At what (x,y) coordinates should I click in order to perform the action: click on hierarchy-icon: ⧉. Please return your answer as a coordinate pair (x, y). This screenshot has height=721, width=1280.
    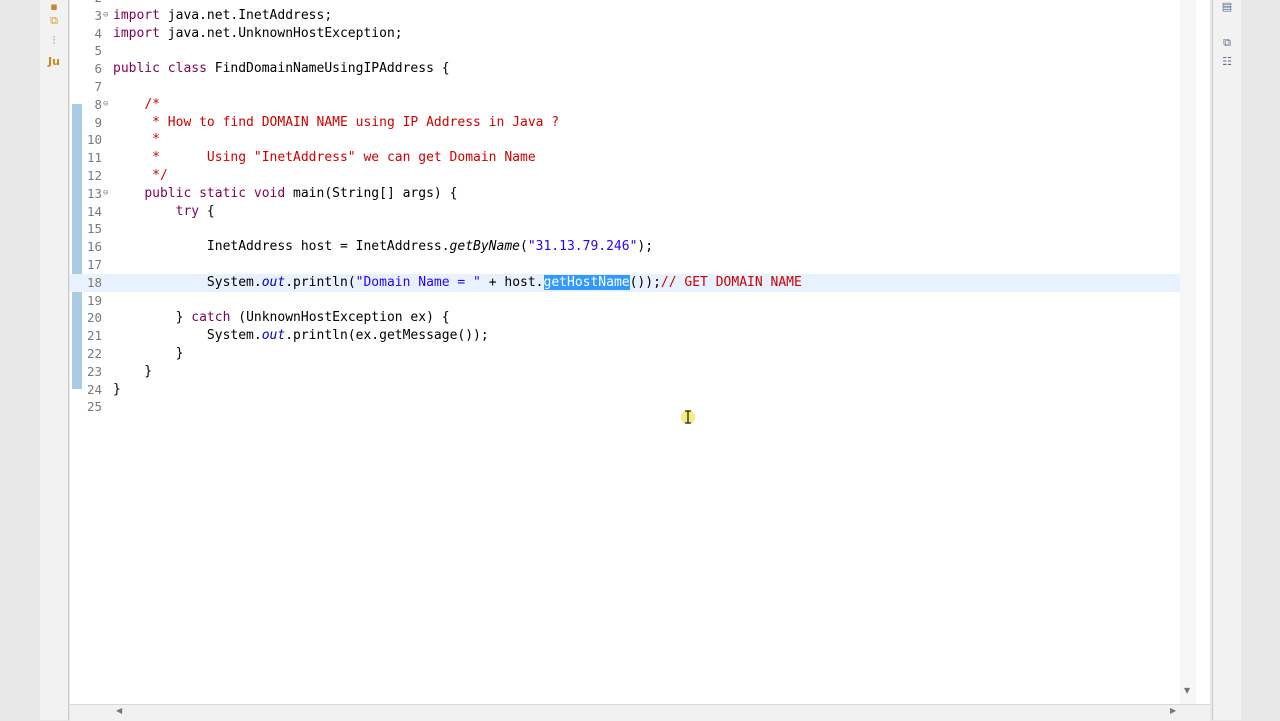
    Looking at the image, I should click on (54, 21).